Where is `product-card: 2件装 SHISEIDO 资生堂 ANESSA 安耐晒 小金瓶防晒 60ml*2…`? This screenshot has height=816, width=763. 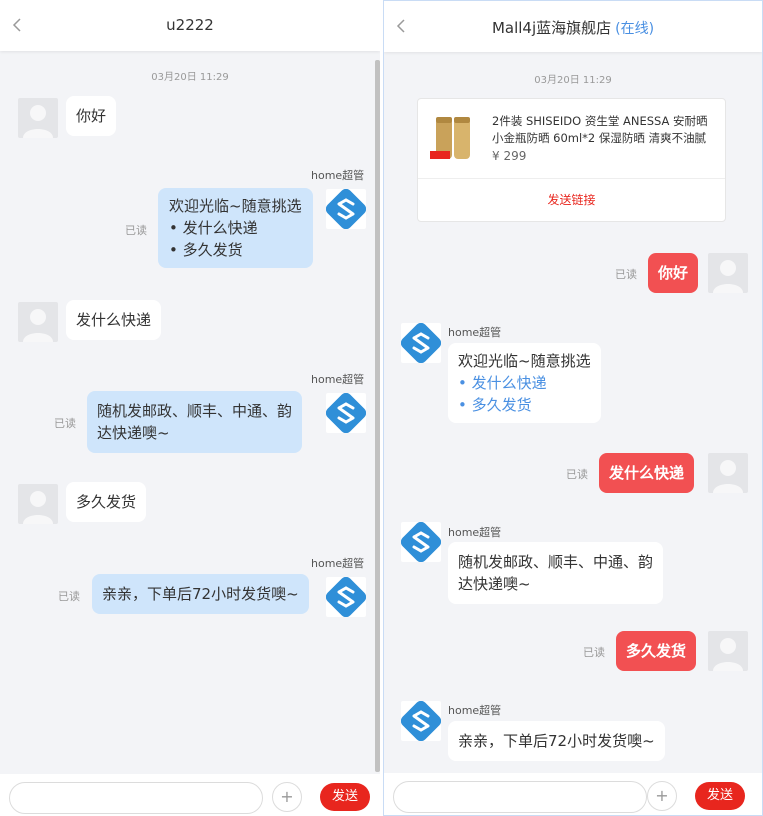
product-card: 2件装 SHISEIDO 资生堂 ANESSA 安耐晒 小金瓶防晒 60ml*2… is located at coordinates (571, 160).